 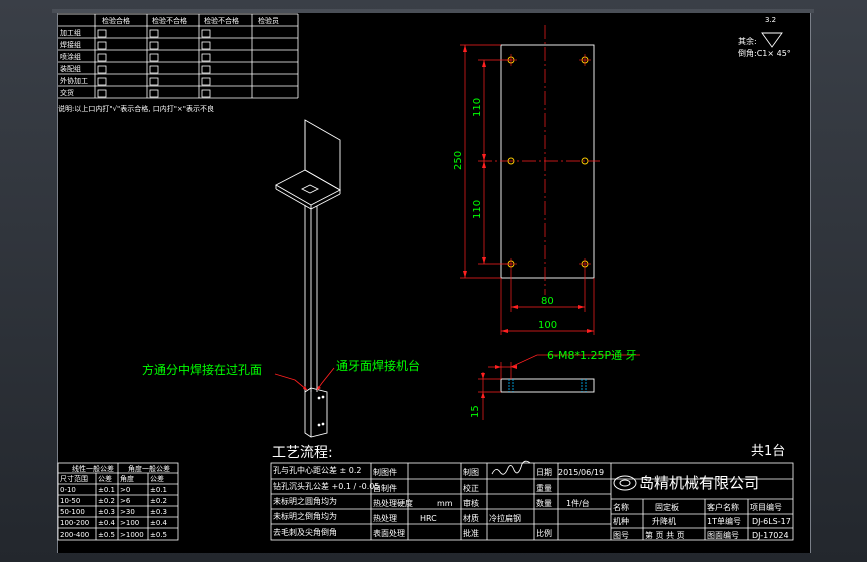 What do you see at coordinates (72, 512) in the screenshot?
I see `tol-r3c0: 50-100` at bounding box center [72, 512].